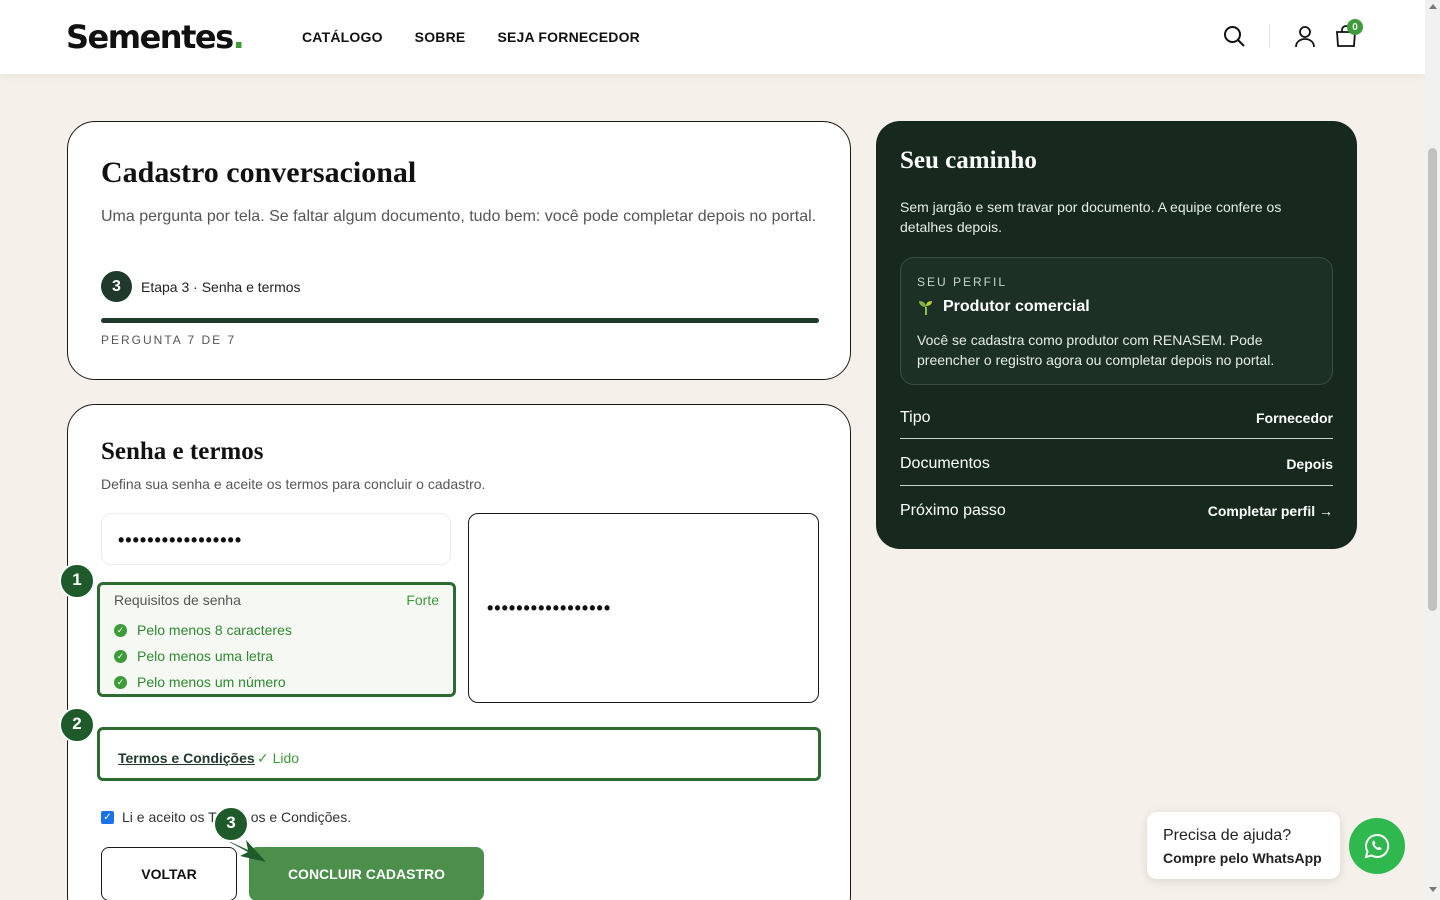 Image resolution: width=1440 pixels, height=900 pixels. I want to click on page-scrollbar, so click(1432, 450).